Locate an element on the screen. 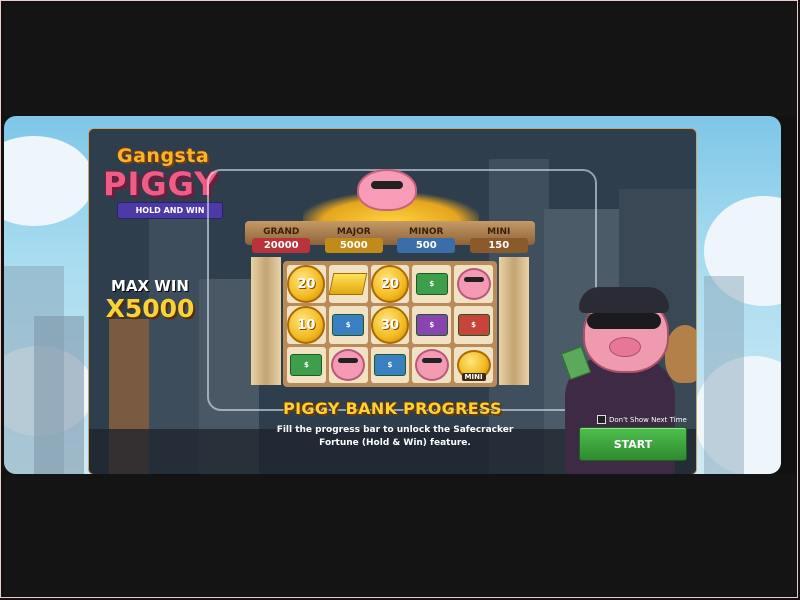  jackpot-label: MINI is located at coordinates (499, 232).